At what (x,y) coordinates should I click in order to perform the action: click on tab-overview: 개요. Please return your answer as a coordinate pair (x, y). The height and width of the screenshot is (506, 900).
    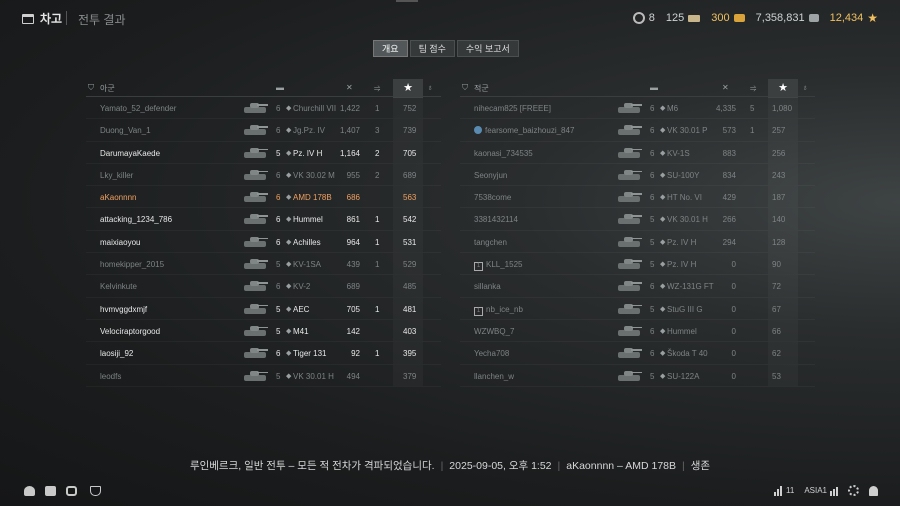
    Looking at the image, I should click on (390, 48).